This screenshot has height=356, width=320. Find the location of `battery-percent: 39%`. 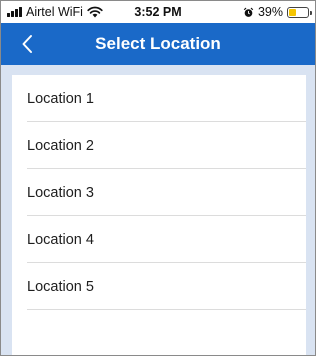

battery-percent: 39% is located at coordinates (270, 12).